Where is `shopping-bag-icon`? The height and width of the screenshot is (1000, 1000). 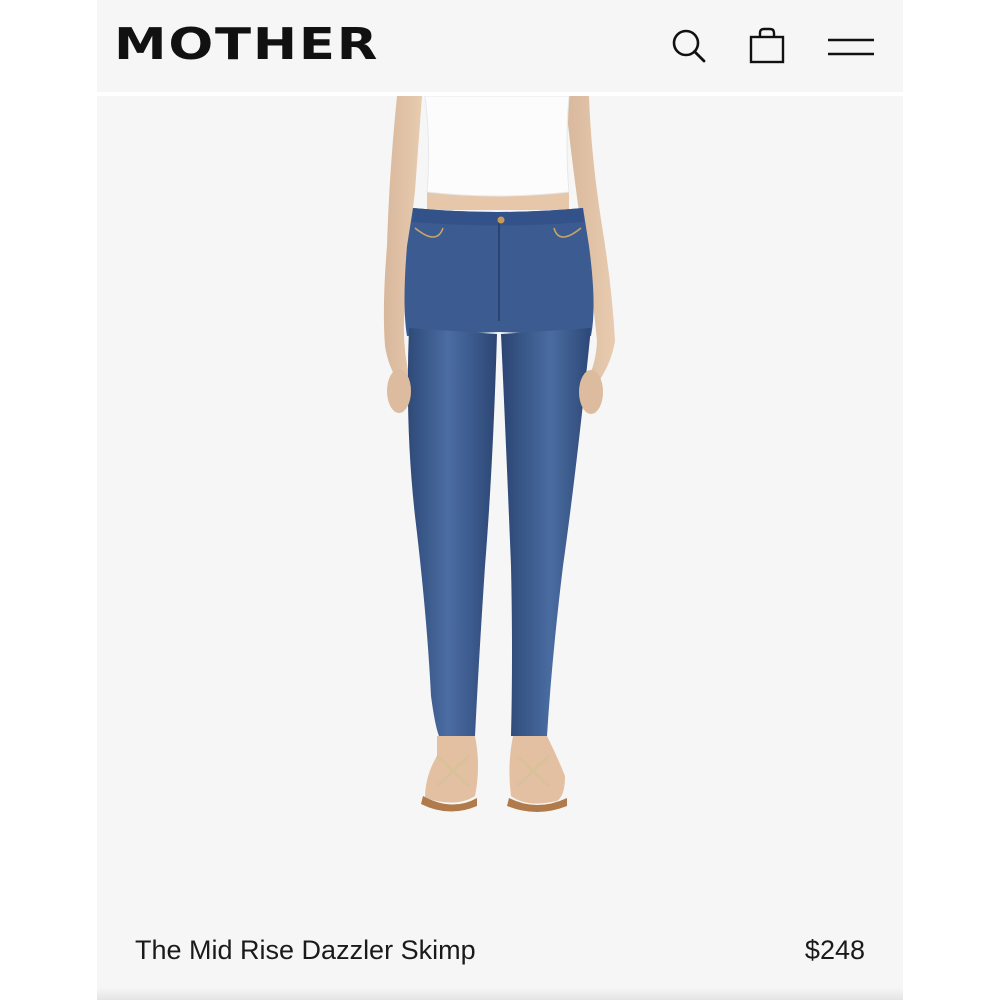 shopping-bag-icon is located at coordinates (767, 46).